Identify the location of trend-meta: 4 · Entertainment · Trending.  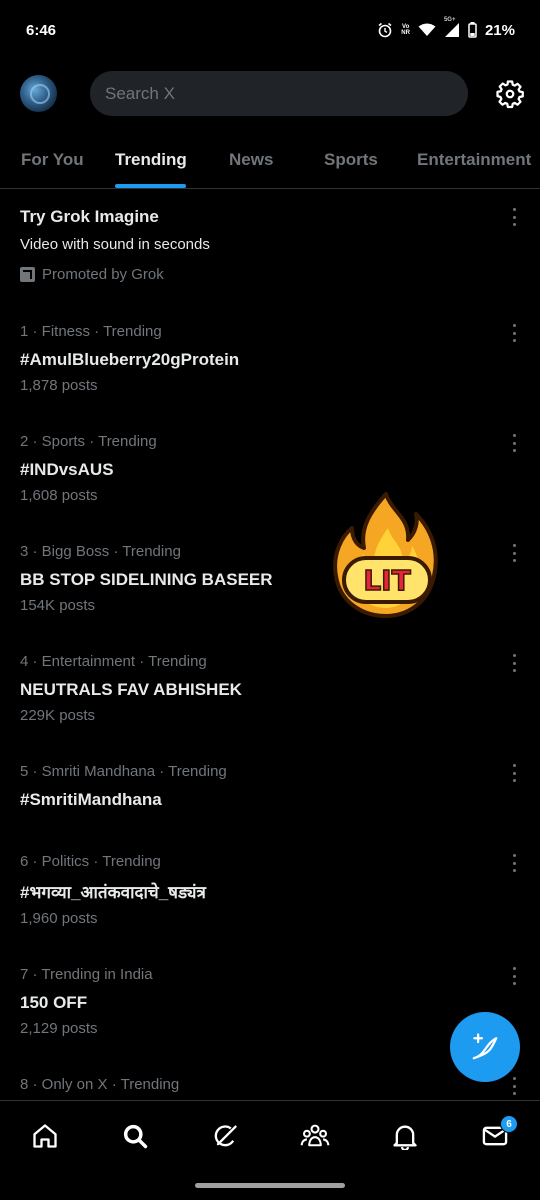
(113, 661).